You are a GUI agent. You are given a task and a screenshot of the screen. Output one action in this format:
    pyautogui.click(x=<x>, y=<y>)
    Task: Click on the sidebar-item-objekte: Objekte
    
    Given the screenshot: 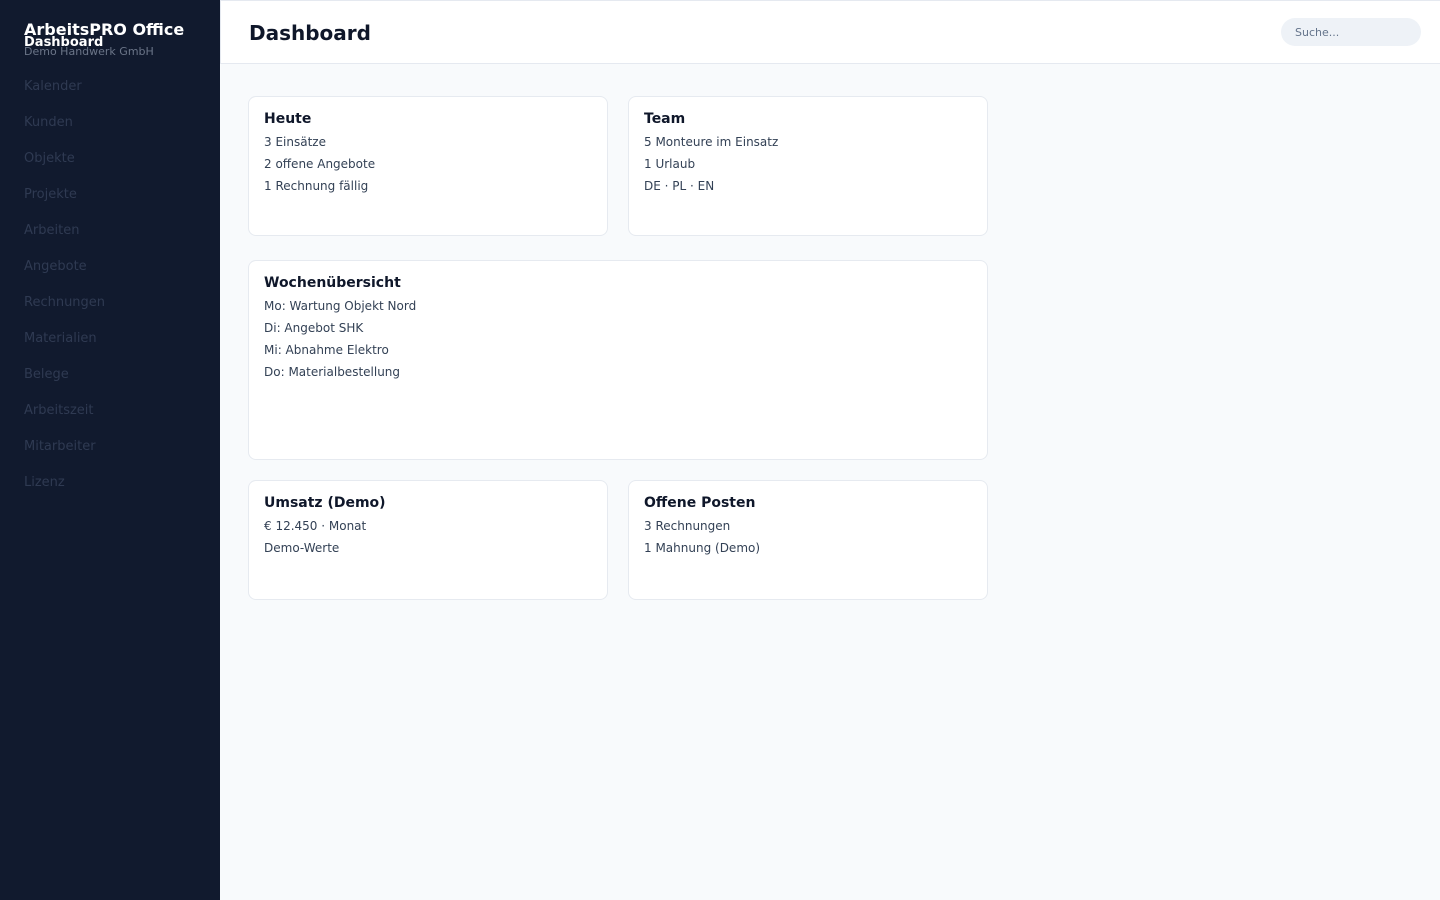 What is the action you would take?
    pyautogui.click(x=110, y=158)
    